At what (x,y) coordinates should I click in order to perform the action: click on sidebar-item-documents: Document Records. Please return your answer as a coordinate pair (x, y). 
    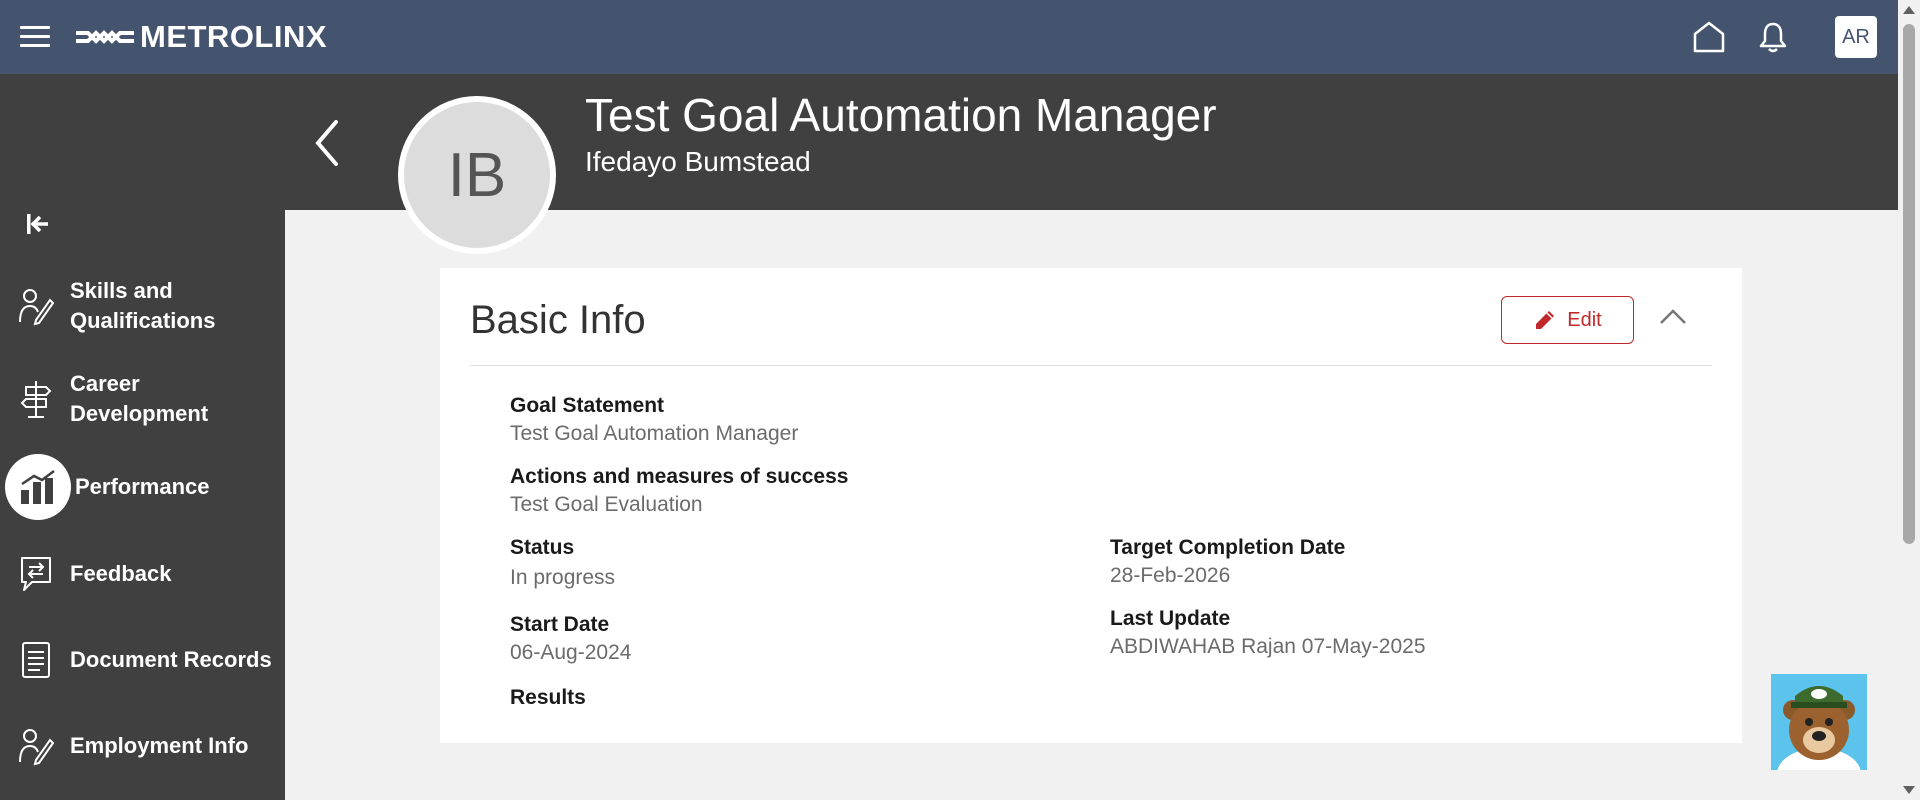
    Looking at the image, I should click on (142, 660).